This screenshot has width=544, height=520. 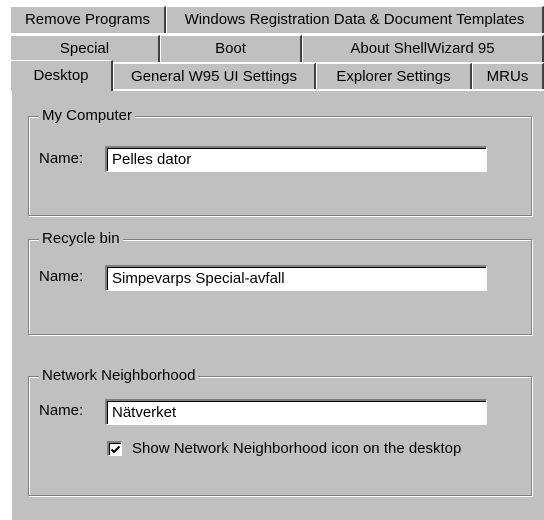 I want to click on checkmark-icon, so click(x=115, y=449).